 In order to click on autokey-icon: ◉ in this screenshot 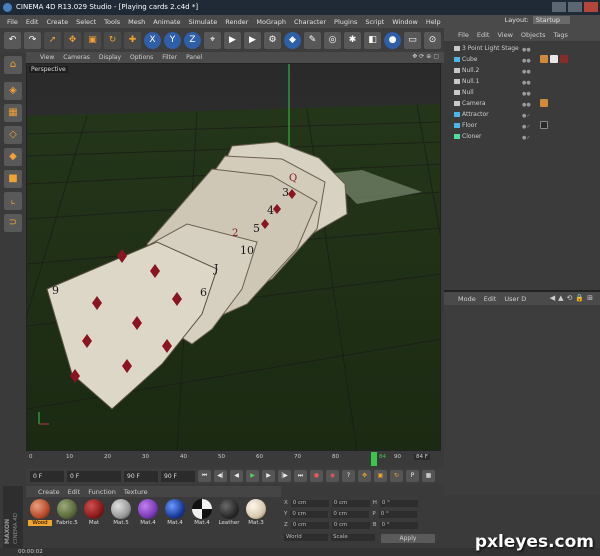, I will do `click(332, 476)`.